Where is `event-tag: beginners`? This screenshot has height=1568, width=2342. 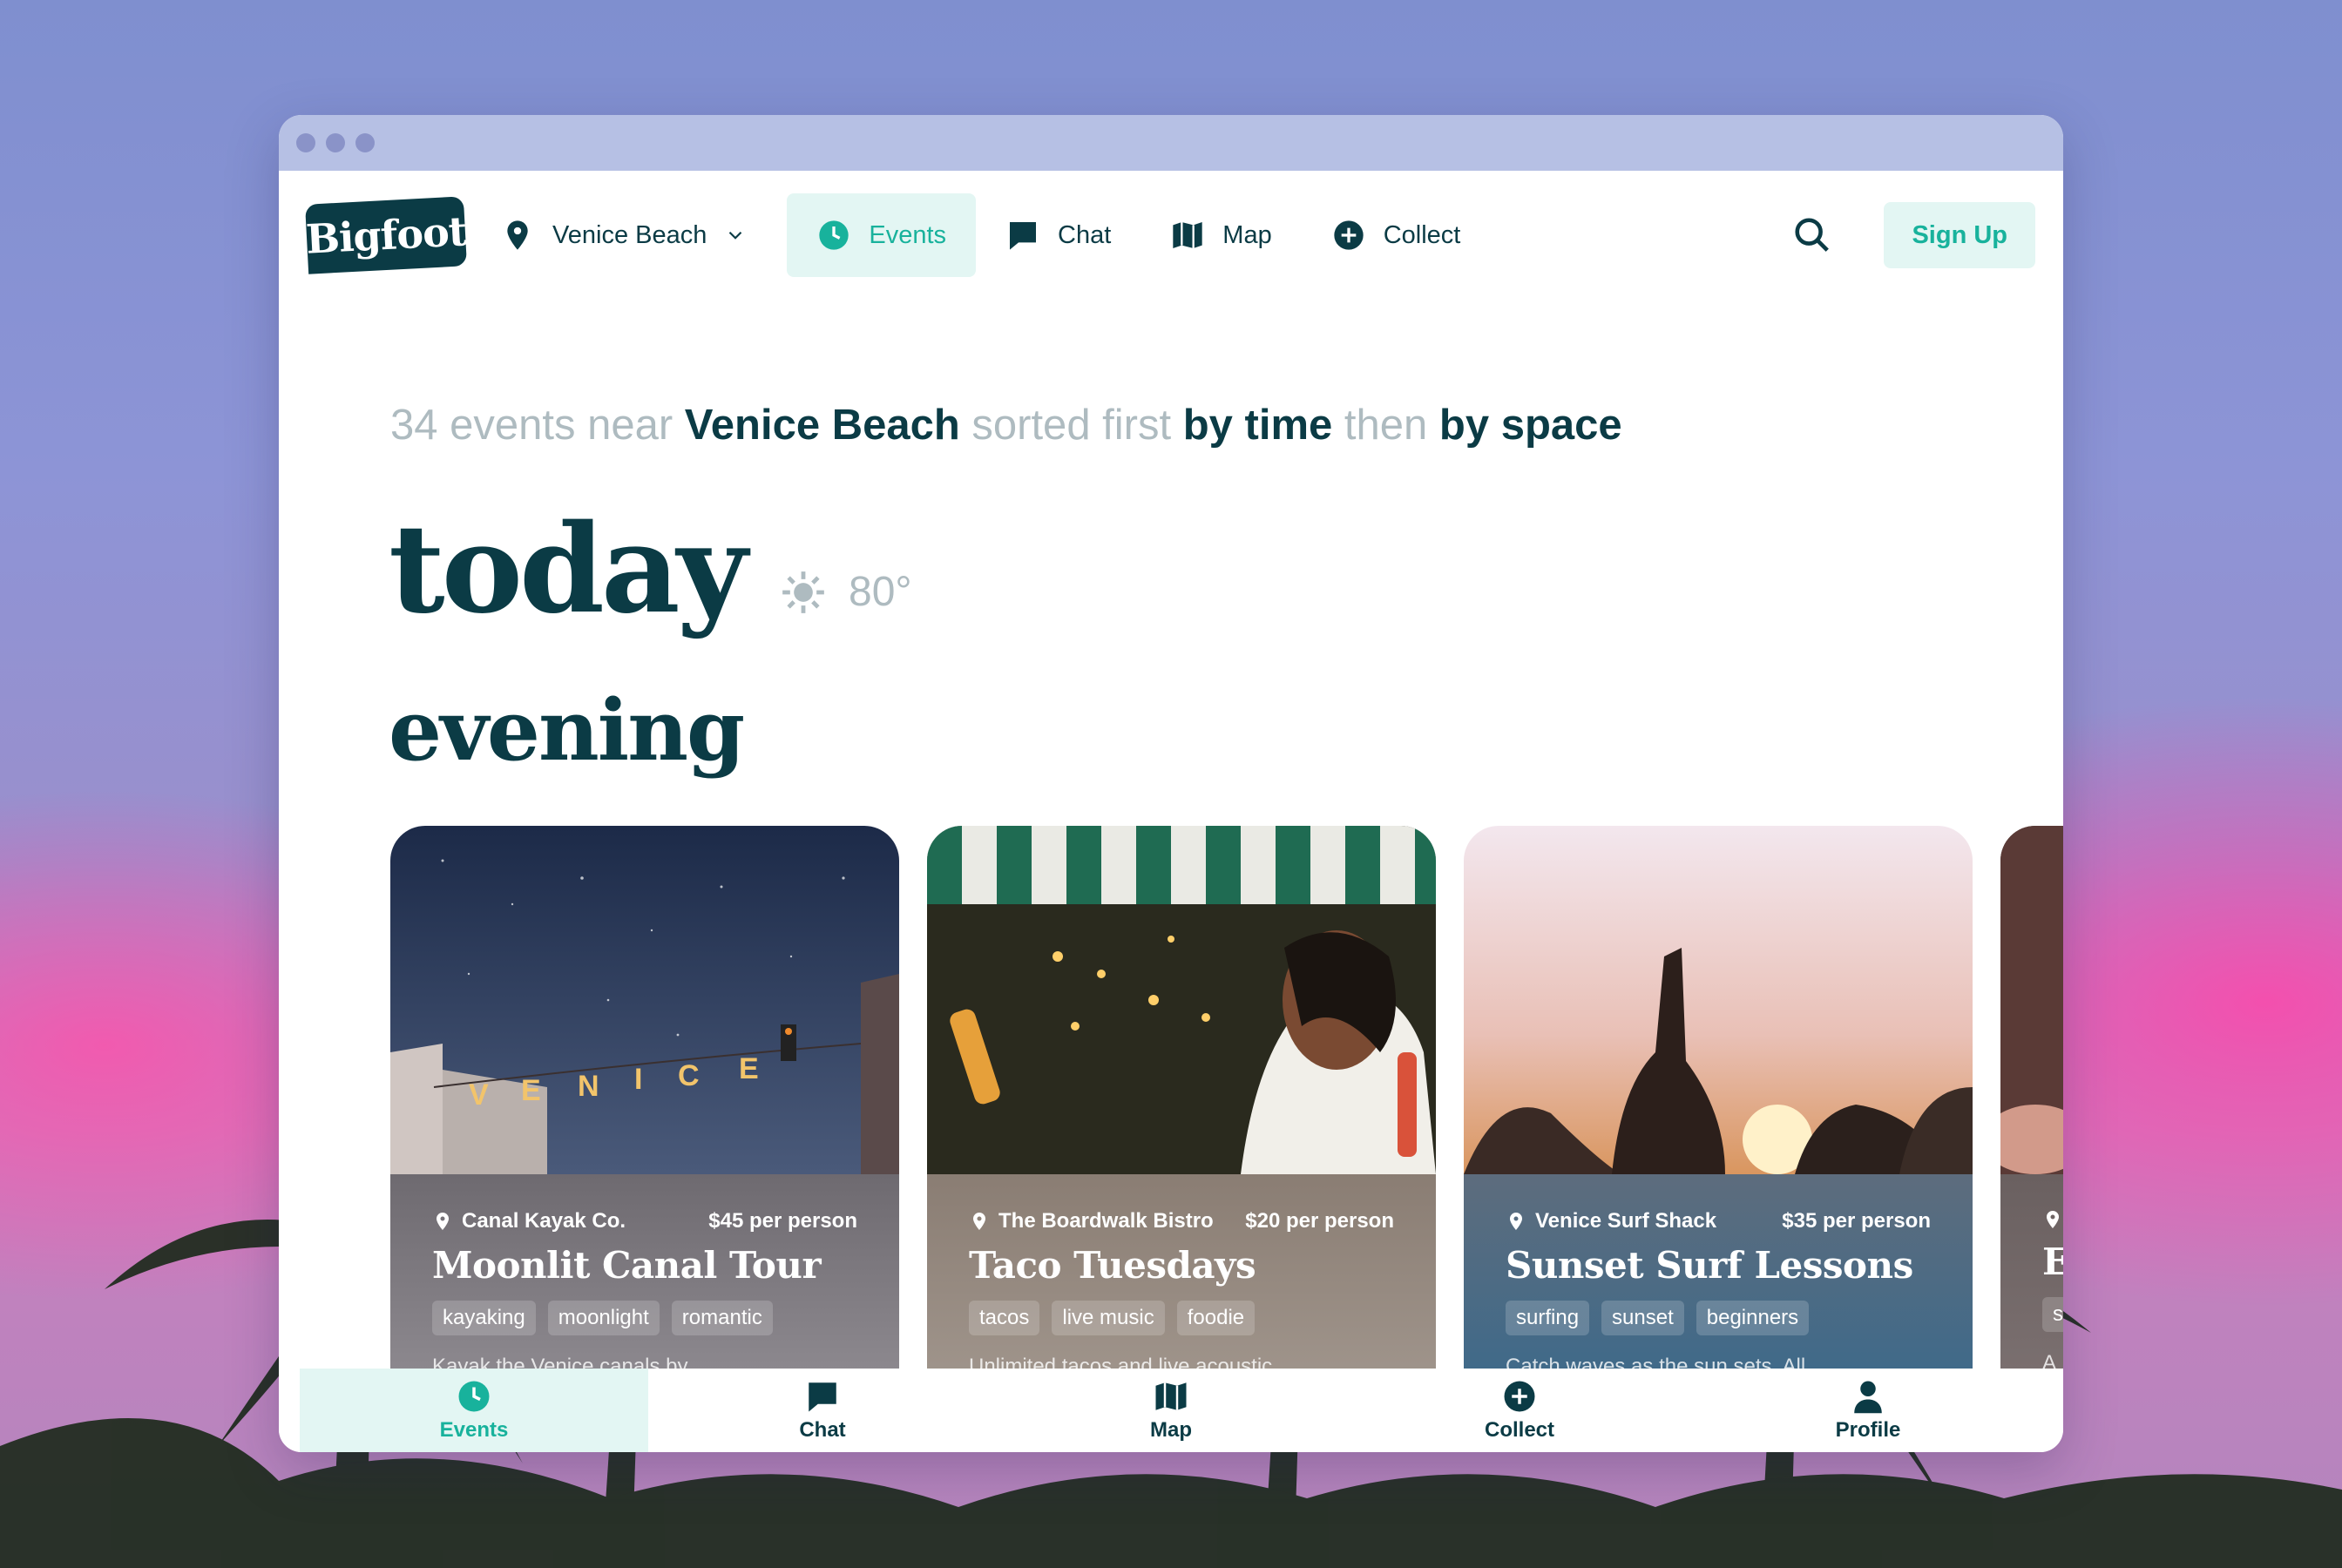 event-tag: beginners is located at coordinates (1753, 1318).